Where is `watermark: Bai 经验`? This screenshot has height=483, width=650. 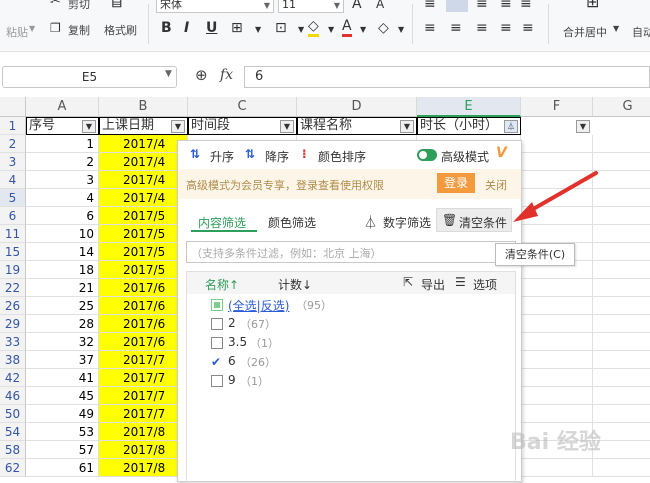 watermark: Bai 经验 is located at coordinates (555, 442).